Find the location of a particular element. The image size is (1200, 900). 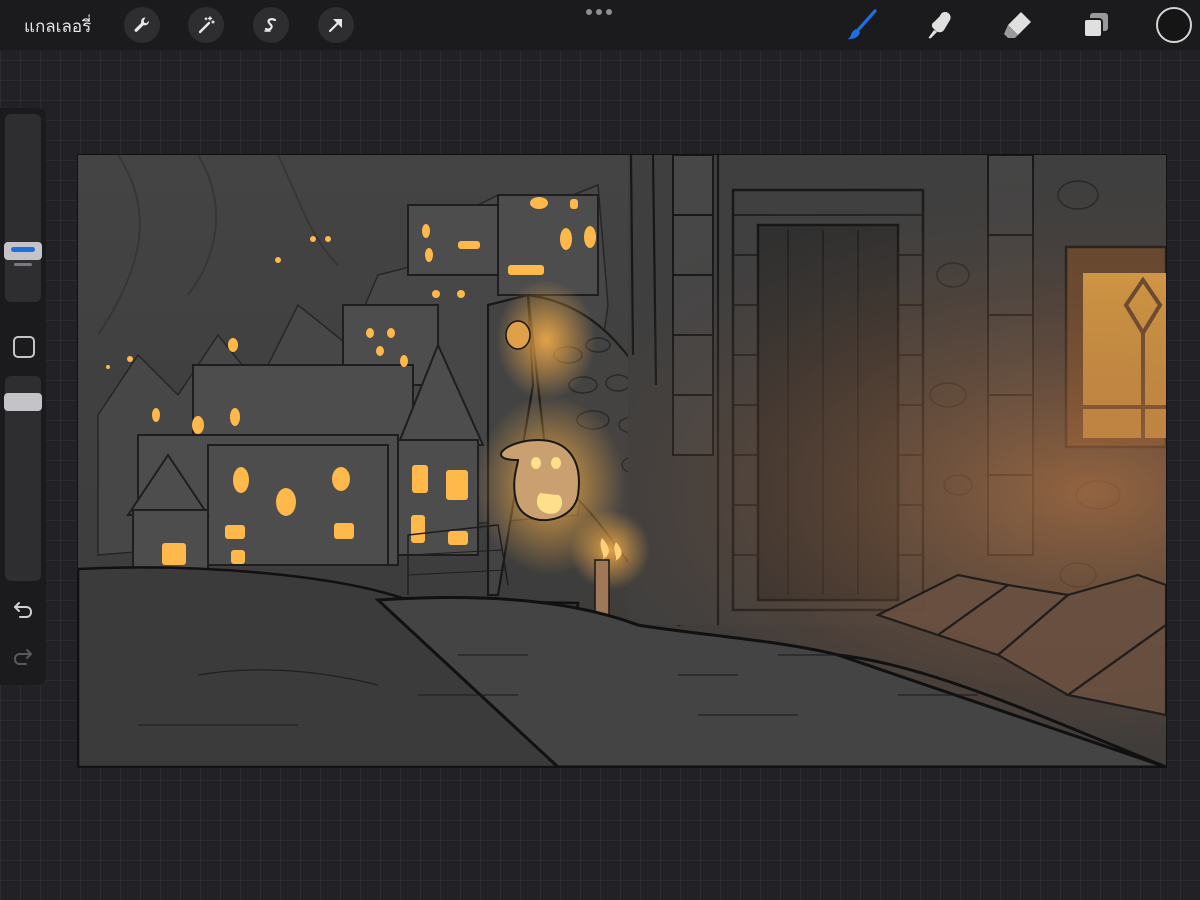

actions-button is located at coordinates (142, 25).